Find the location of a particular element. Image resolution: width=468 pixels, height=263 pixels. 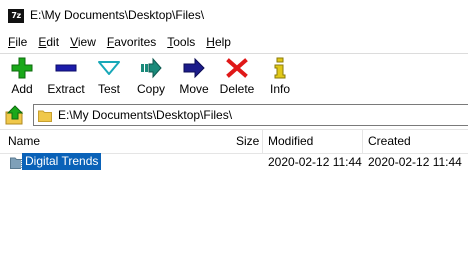

address-path: E:\My Documents\Desktop\Files\ is located at coordinates (145, 115).